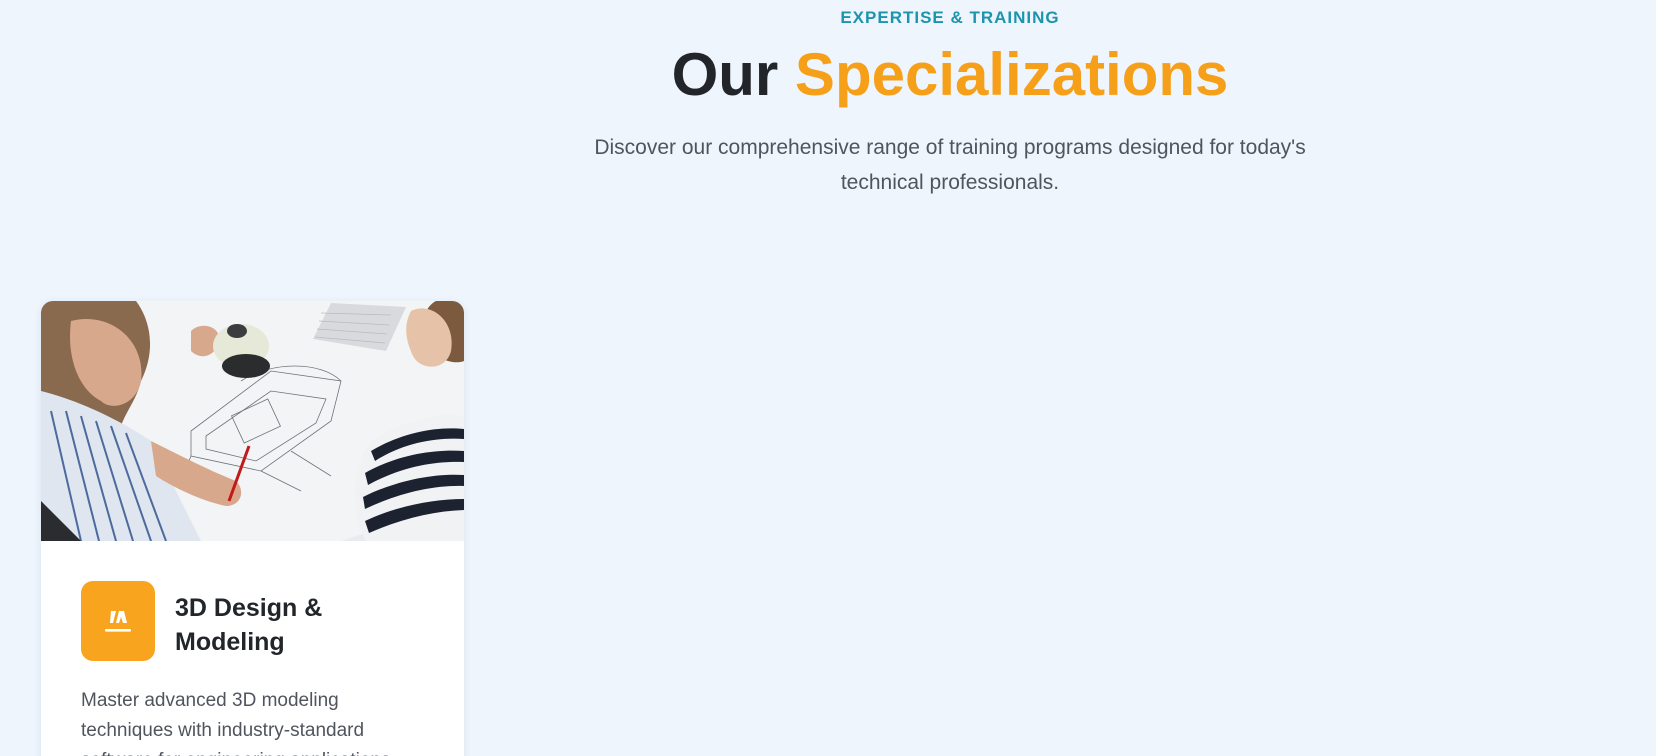  What do you see at coordinates (1011, 74) in the screenshot?
I see `section-title-accent: Specializations` at bounding box center [1011, 74].